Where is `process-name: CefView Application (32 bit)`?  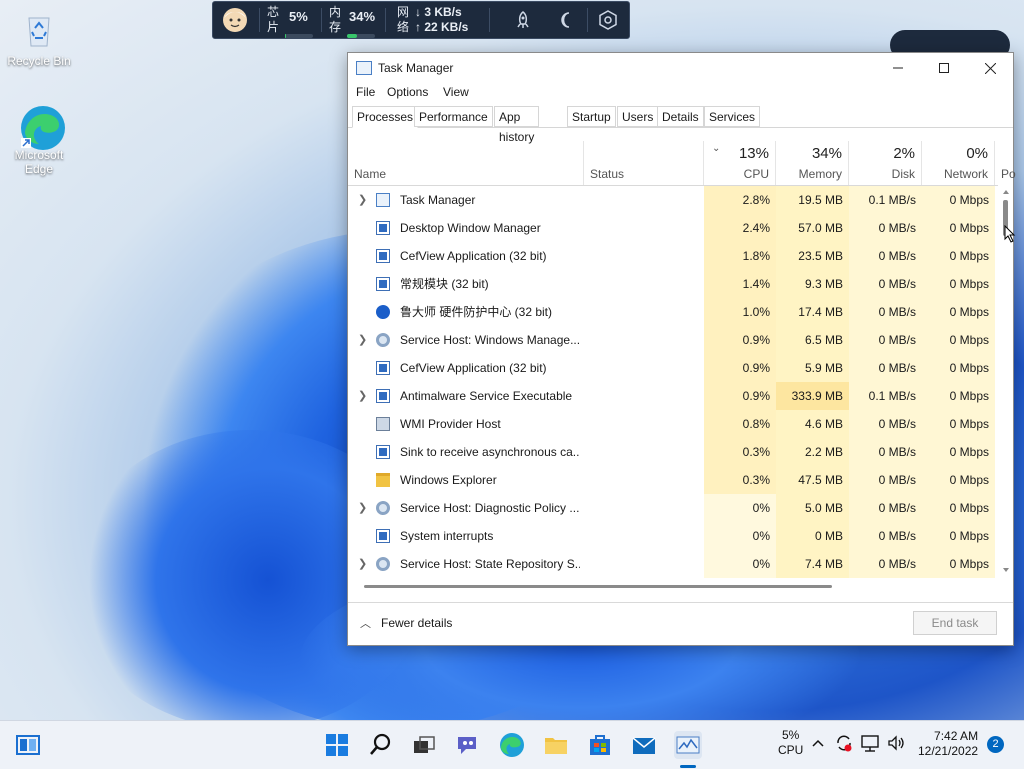
process-name: CefView Application (32 bit) is located at coordinates (473, 256).